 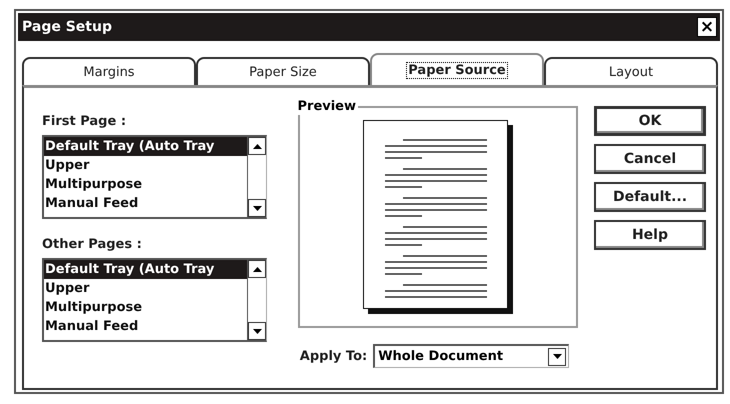 What do you see at coordinates (67, 27) in the screenshot?
I see `window-title: Page Setup` at bounding box center [67, 27].